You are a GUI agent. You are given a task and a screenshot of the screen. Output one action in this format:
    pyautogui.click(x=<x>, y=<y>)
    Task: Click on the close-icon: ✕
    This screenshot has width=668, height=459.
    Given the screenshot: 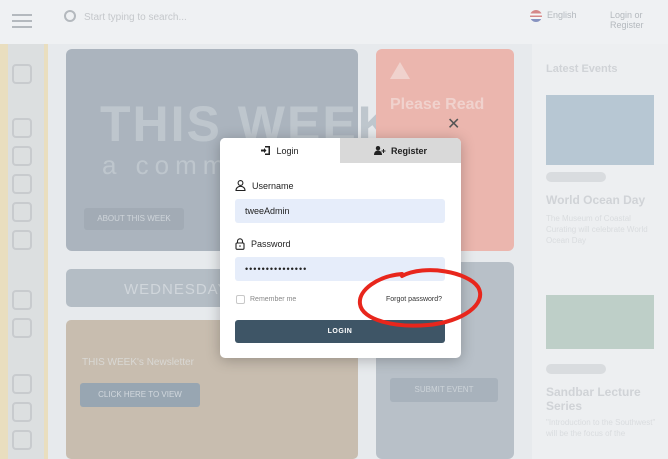 What is the action you would take?
    pyautogui.click(x=453, y=124)
    